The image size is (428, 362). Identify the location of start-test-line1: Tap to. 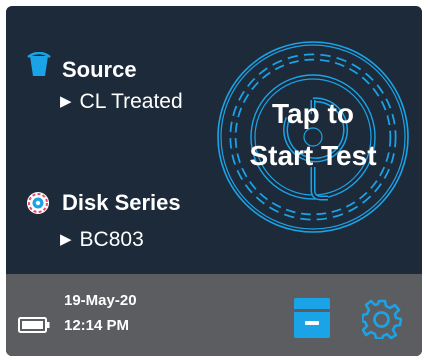
(313, 113).